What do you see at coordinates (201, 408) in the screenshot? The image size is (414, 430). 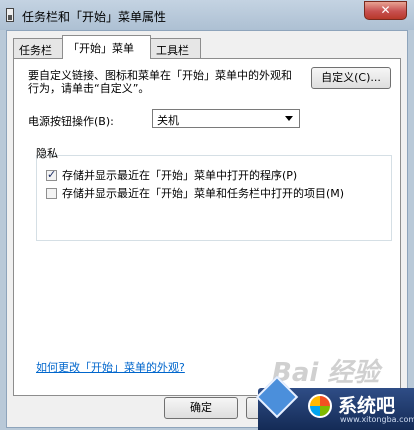 I see `ok-button: 确定` at bounding box center [201, 408].